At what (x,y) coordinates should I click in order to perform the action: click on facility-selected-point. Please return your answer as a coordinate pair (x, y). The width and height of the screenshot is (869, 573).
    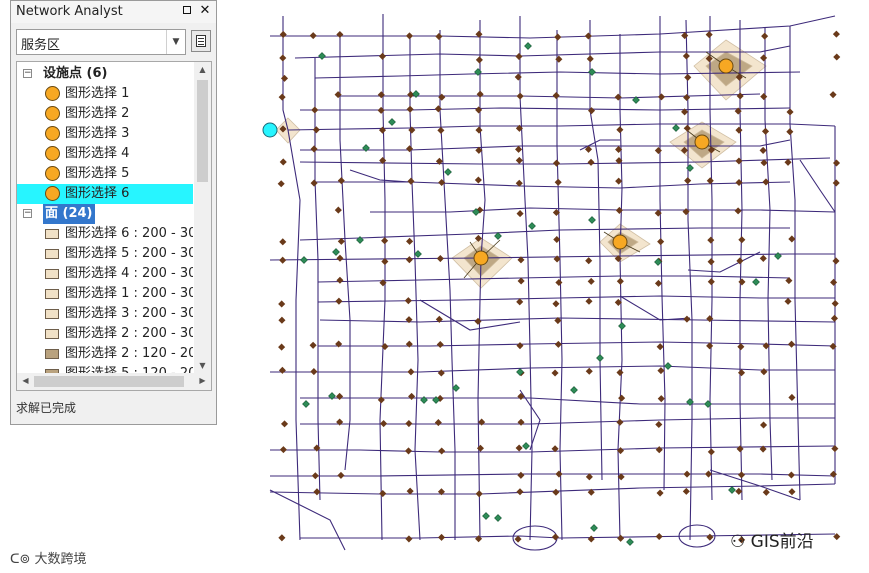
    Looking at the image, I should click on (270, 130).